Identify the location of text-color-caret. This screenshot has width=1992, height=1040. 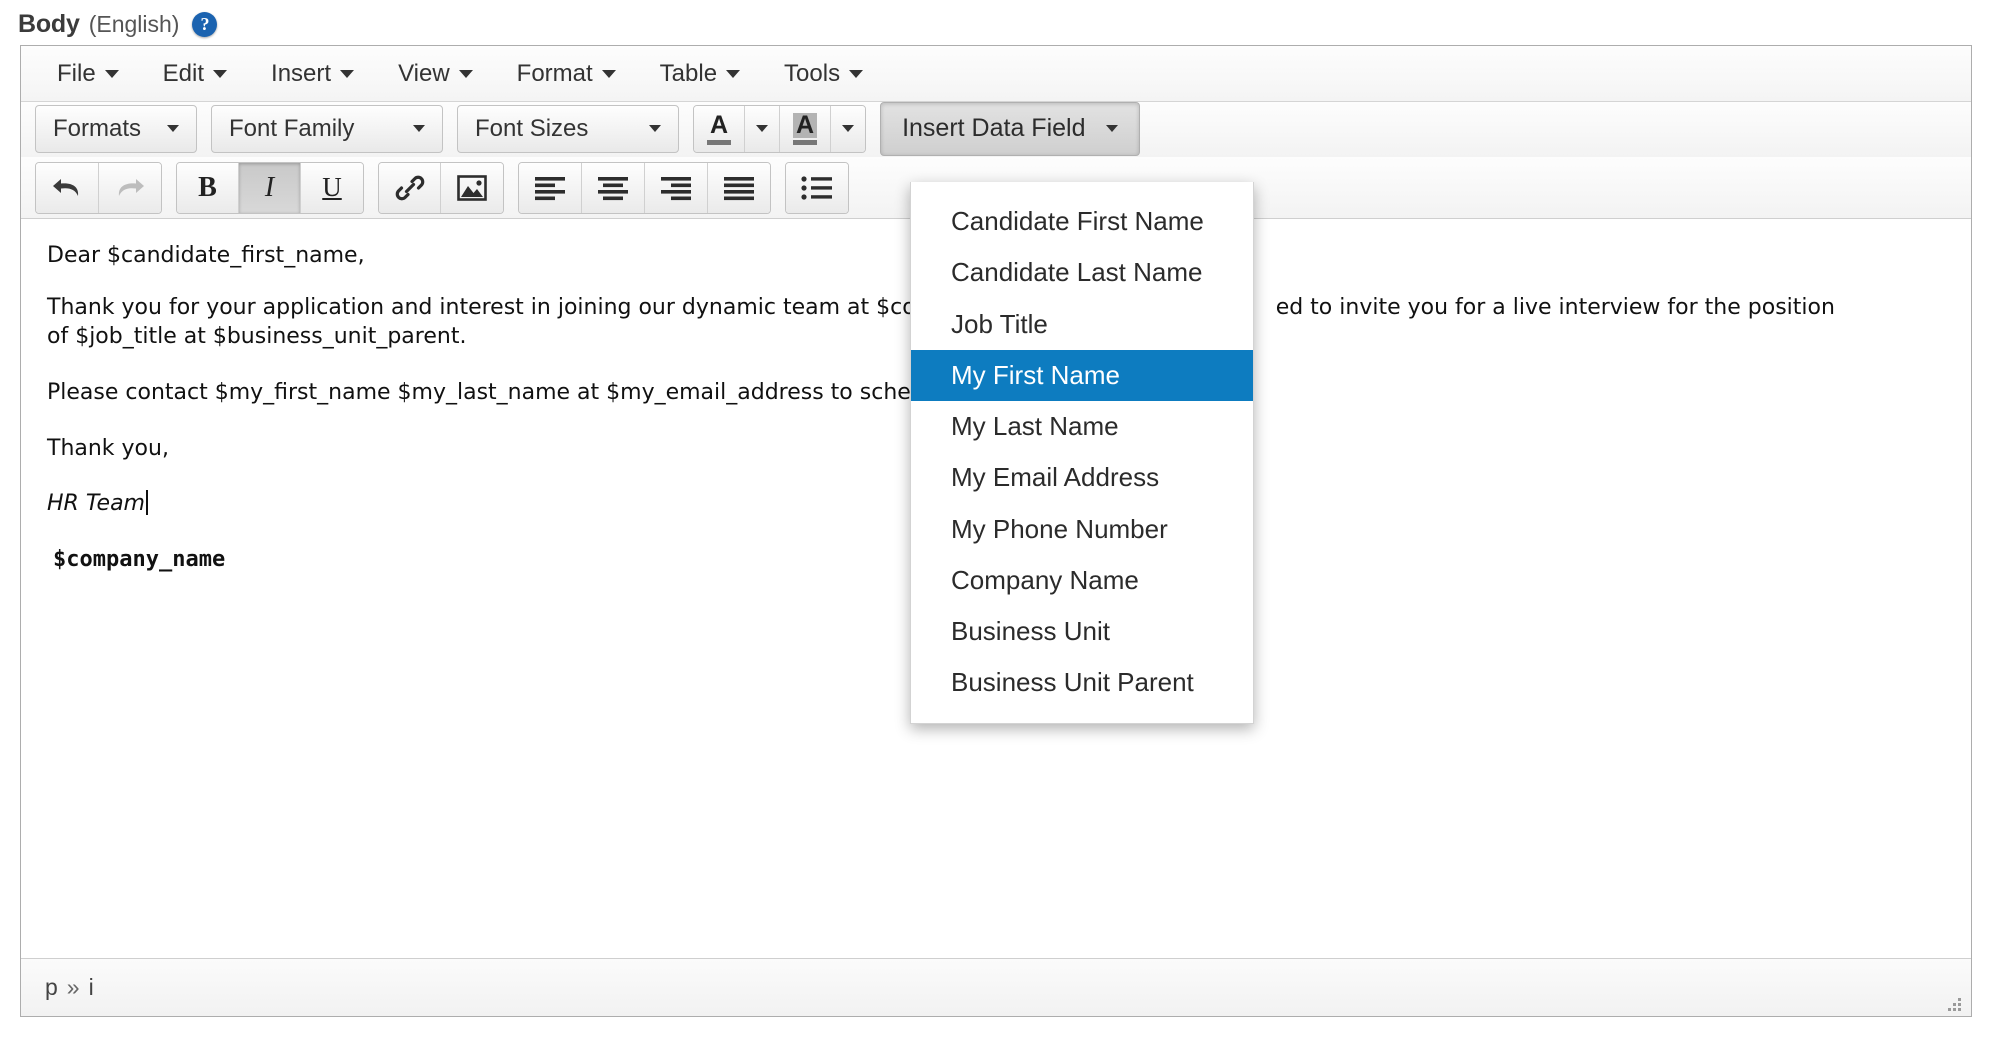
(763, 128).